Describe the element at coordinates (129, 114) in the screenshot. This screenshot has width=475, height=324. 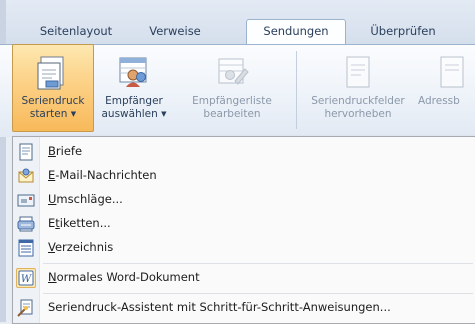
I see `select-recipients-label-2: auswählen` at that location.